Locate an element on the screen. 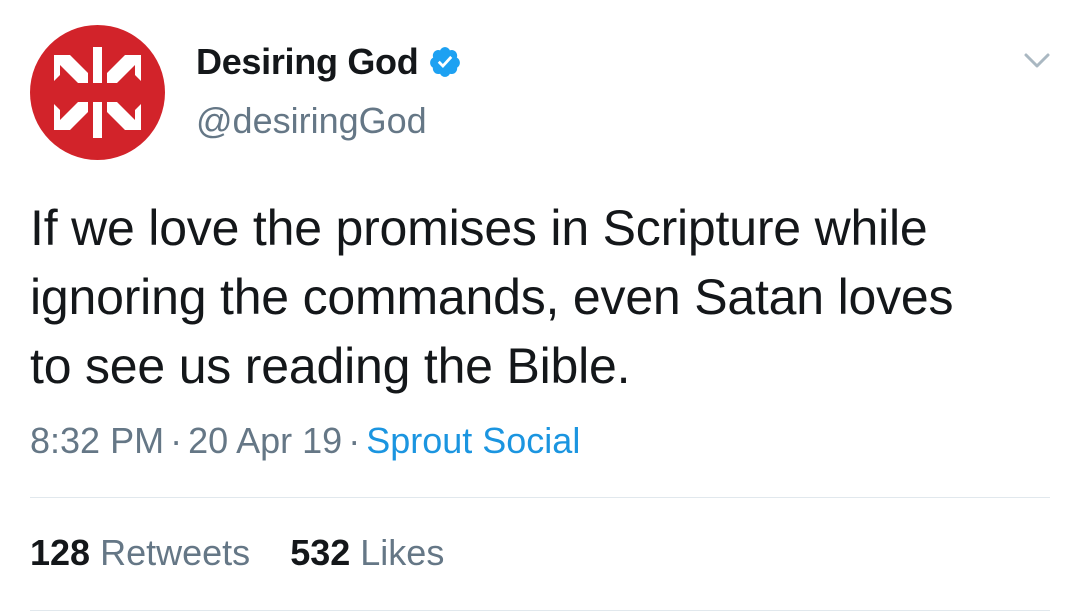 This screenshot has width=1080, height=615. tweet-text-line: ignoring the commands, even Satan loves is located at coordinates (492, 297).